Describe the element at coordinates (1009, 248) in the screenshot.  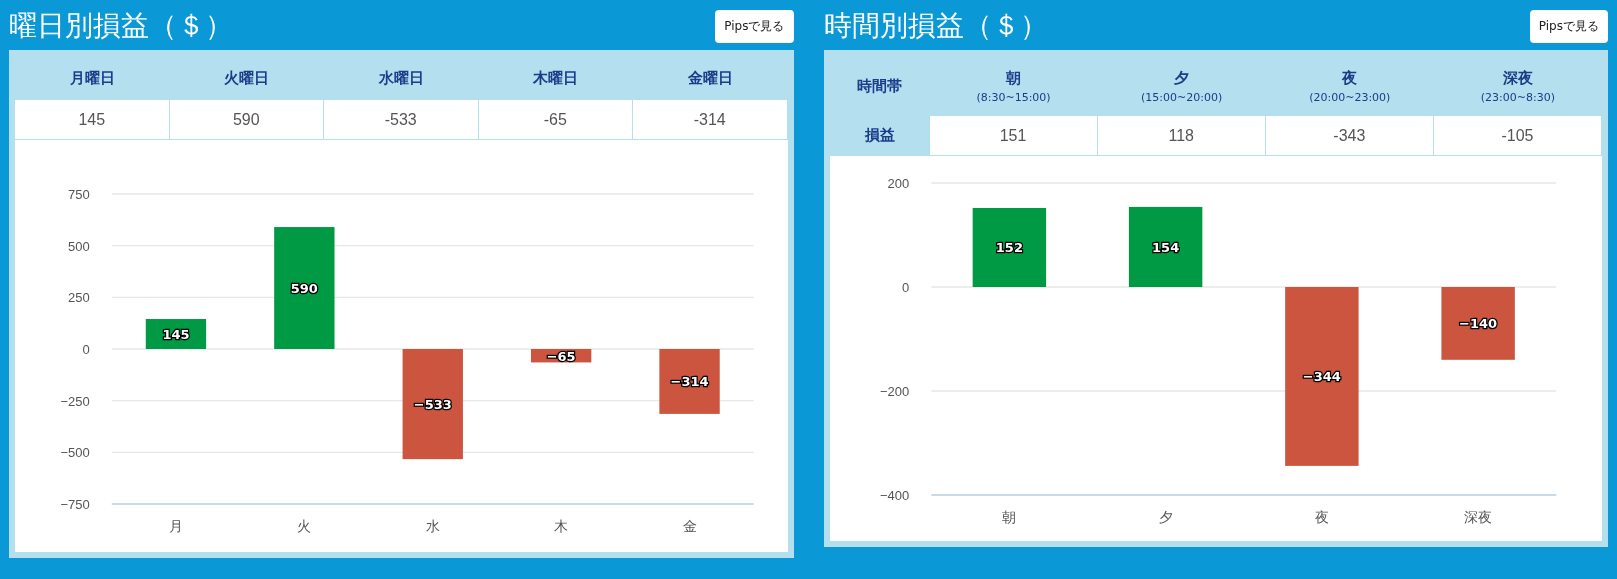
I see `bar-value-label: 152` at that location.